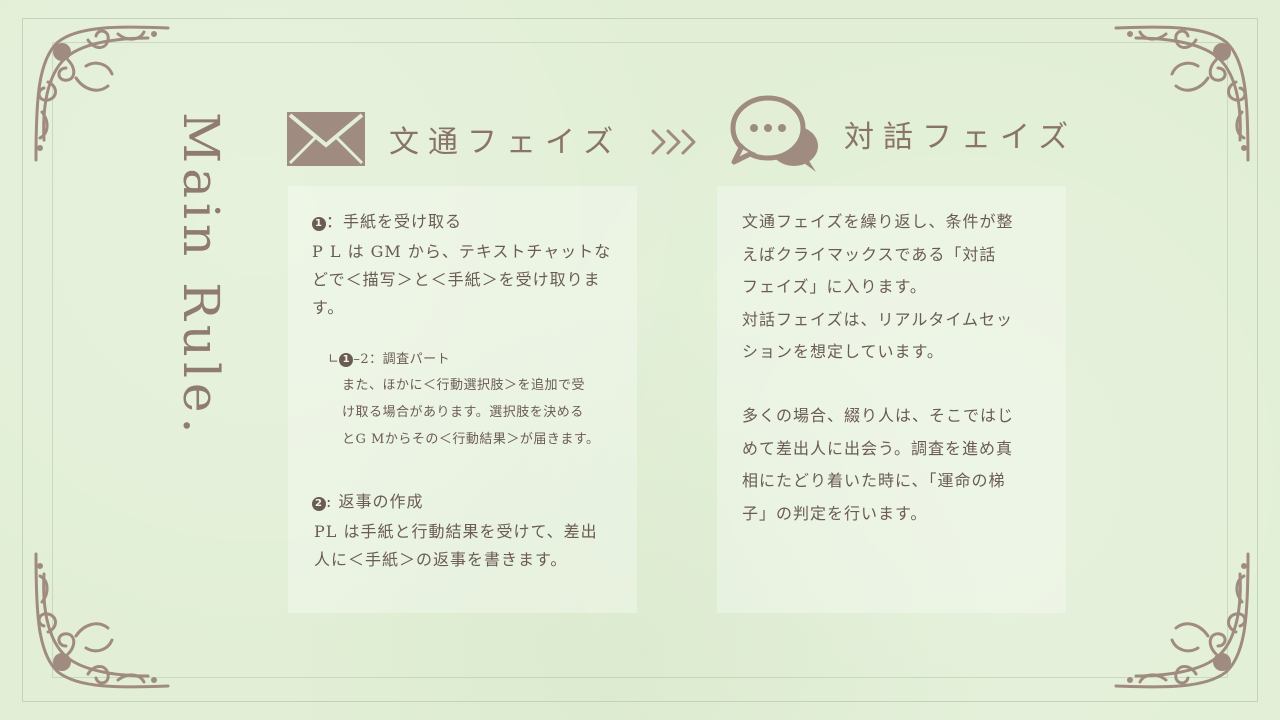 Image resolution: width=1280 pixels, height=720 pixels. What do you see at coordinates (463, 412) in the screenshot?
I see `substep-line: け取る場合があります。選択肢を決める` at bounding box center [463, 412].